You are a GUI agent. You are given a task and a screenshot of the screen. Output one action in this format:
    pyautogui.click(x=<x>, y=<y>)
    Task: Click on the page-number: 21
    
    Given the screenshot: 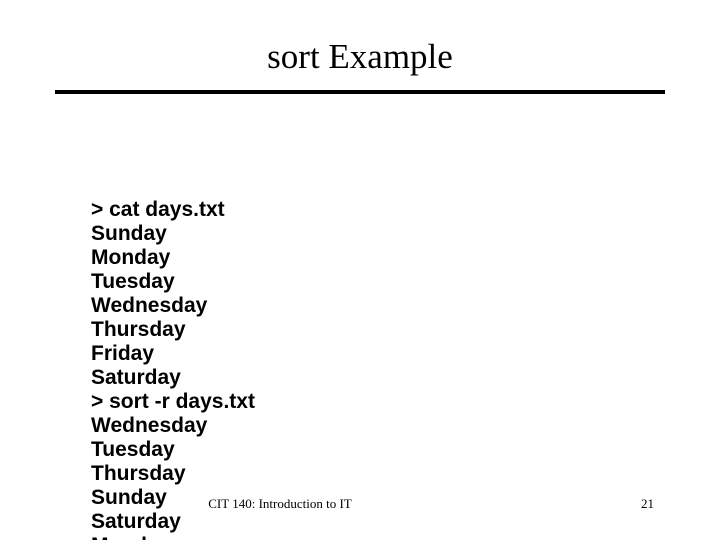 What is the action you would take?
    pyautogui.click(x=647, y=503)
    